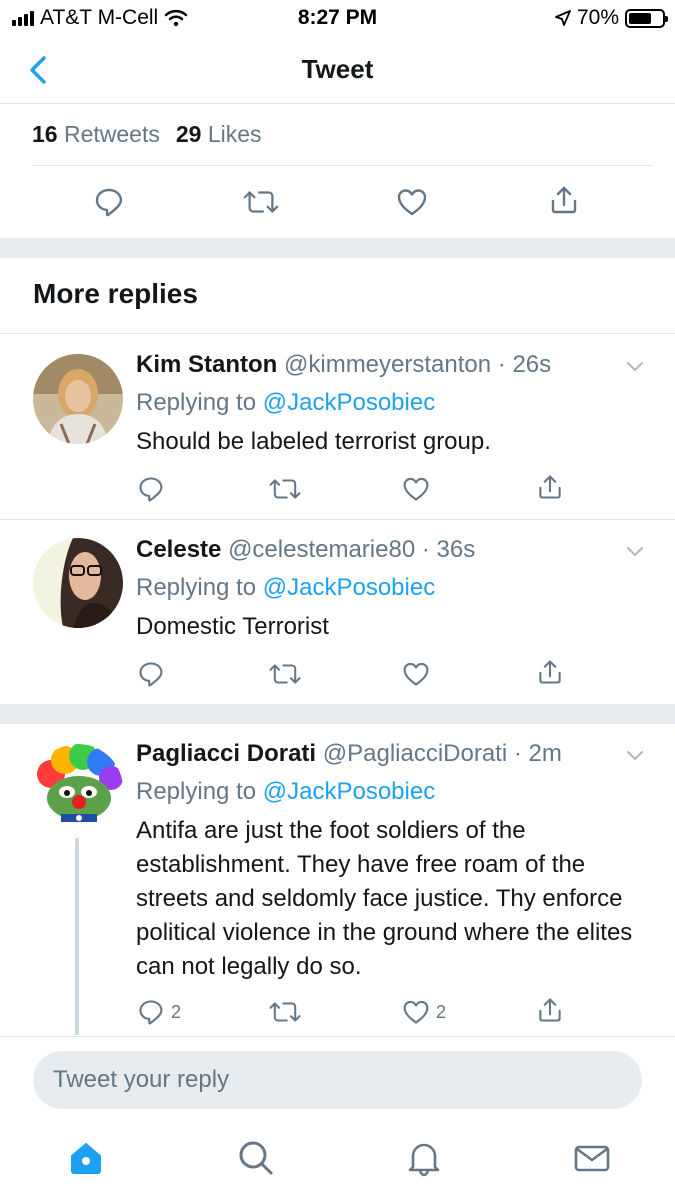 The image size is (675, 1200). What do you see at coordinates (234, 134) in the screenshot?
I see `likes-label: Likes` at bounding box center [234, 134].